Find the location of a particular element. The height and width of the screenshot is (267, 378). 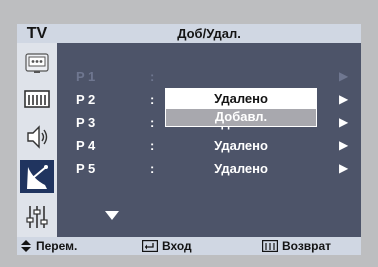

dropdown-option-added: Добавл. is located at coordinates (241, 117).